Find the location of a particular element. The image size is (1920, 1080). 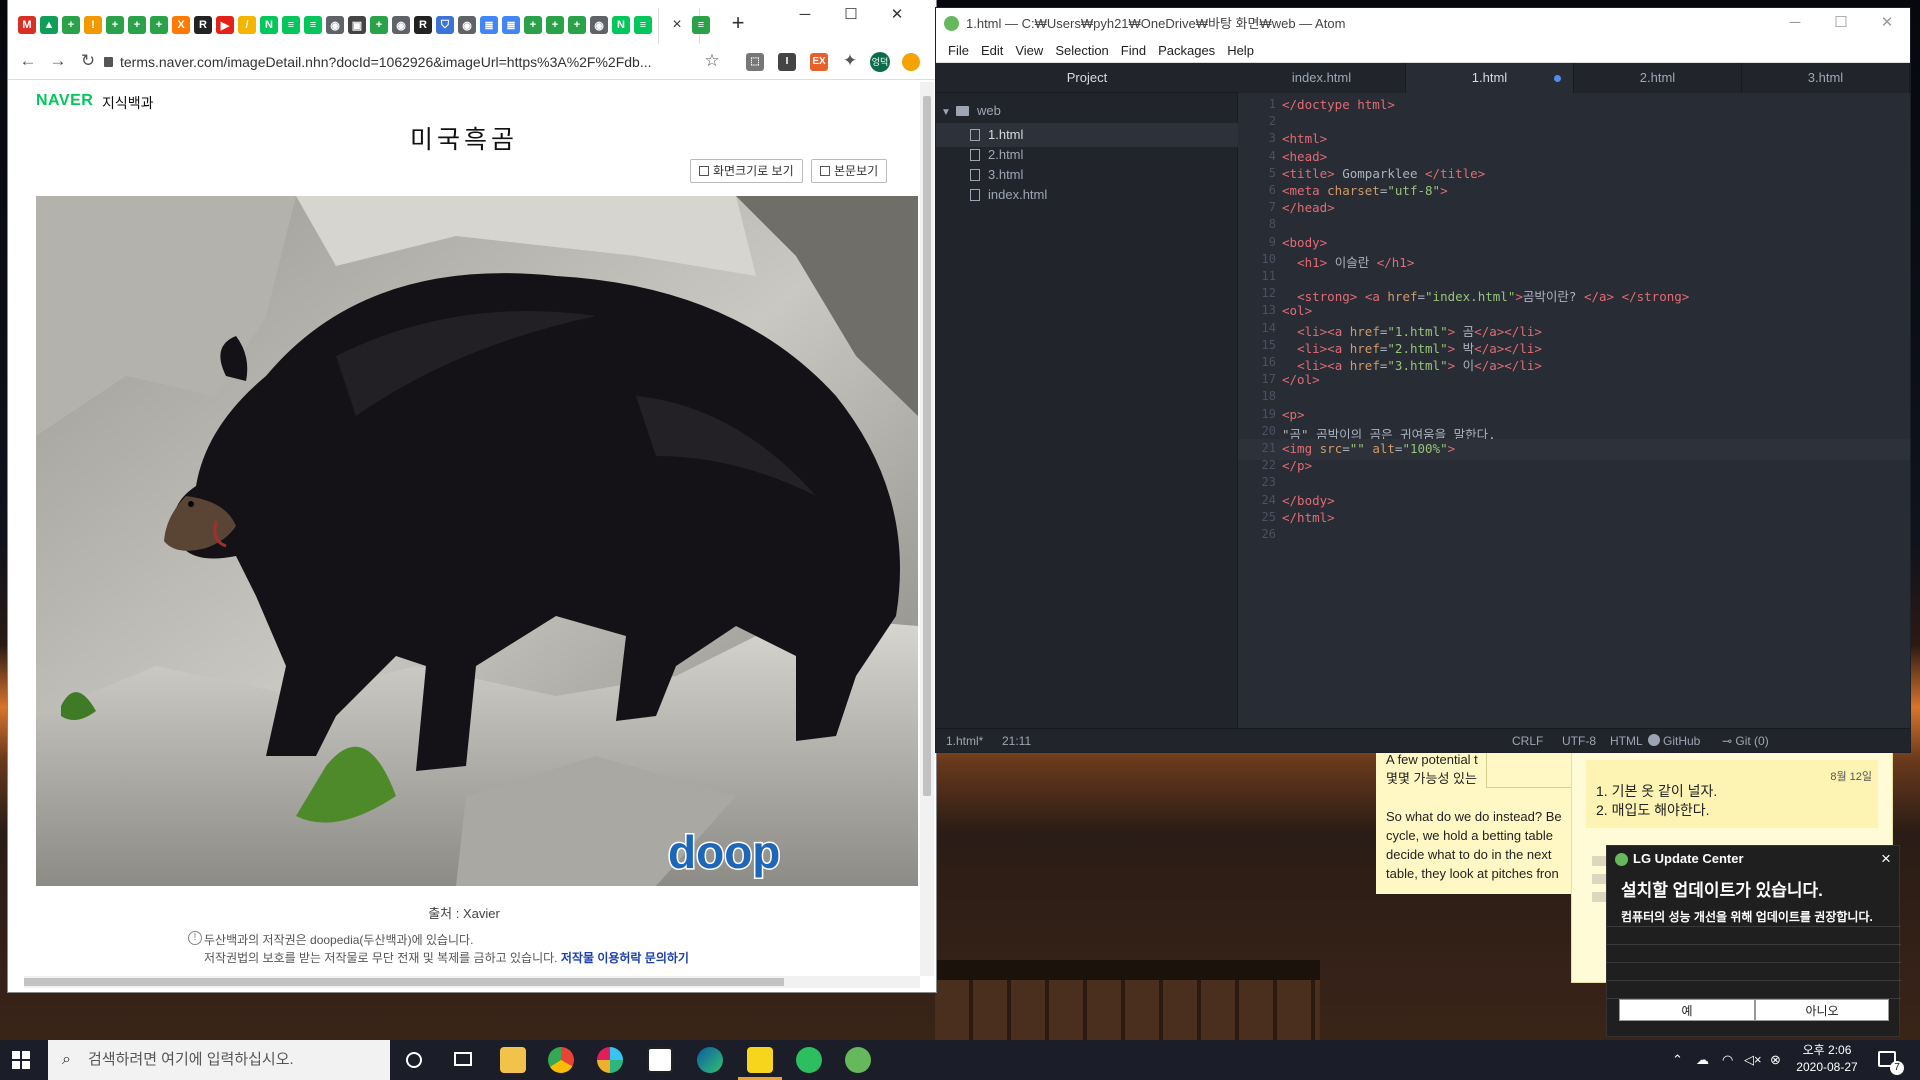

status-grammar: HTML is located at coordinates (1626, 740).